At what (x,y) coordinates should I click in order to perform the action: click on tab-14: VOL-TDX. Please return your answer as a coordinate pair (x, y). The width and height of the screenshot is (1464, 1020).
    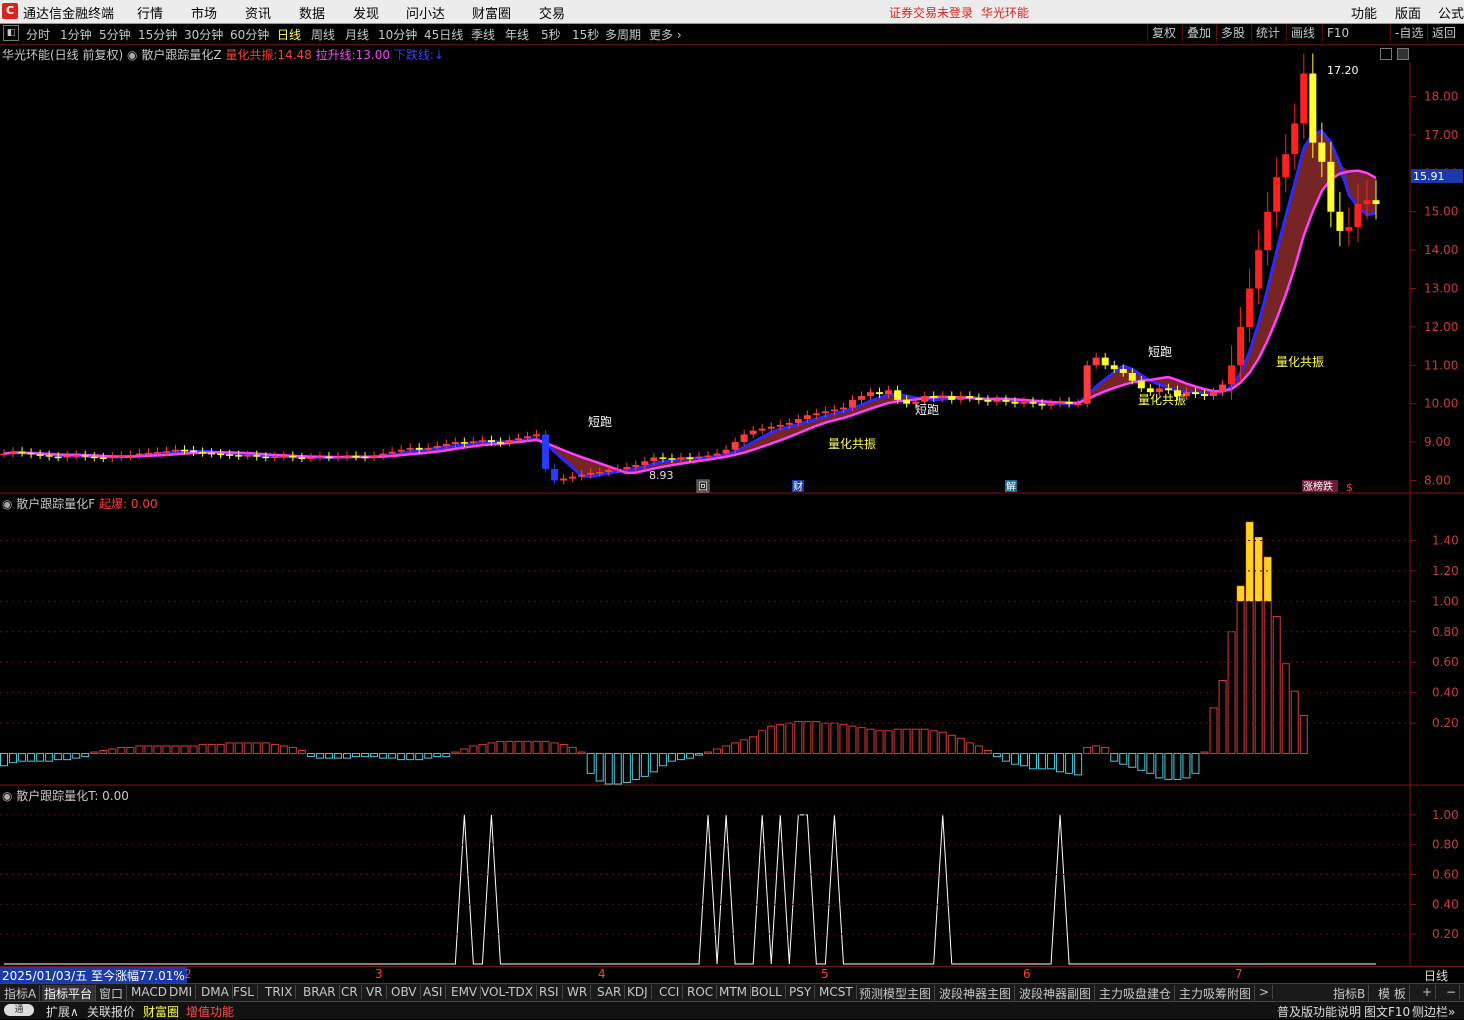
    Looking at the image, I should click on (508, 992).